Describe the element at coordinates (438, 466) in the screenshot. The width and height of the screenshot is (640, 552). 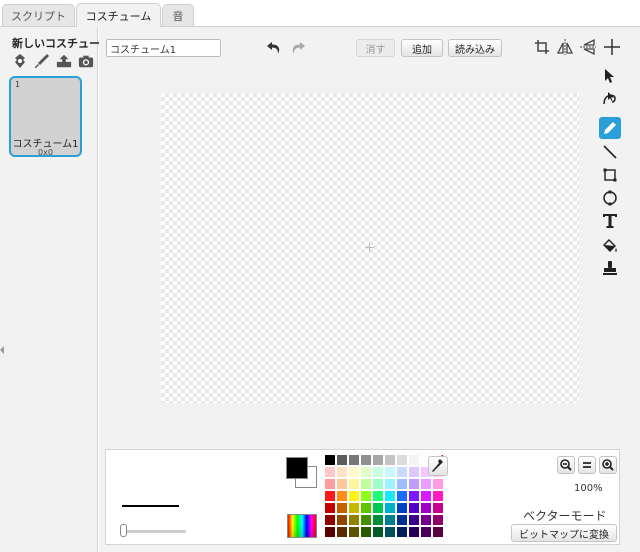
I see `eyedropper-button` at that location.